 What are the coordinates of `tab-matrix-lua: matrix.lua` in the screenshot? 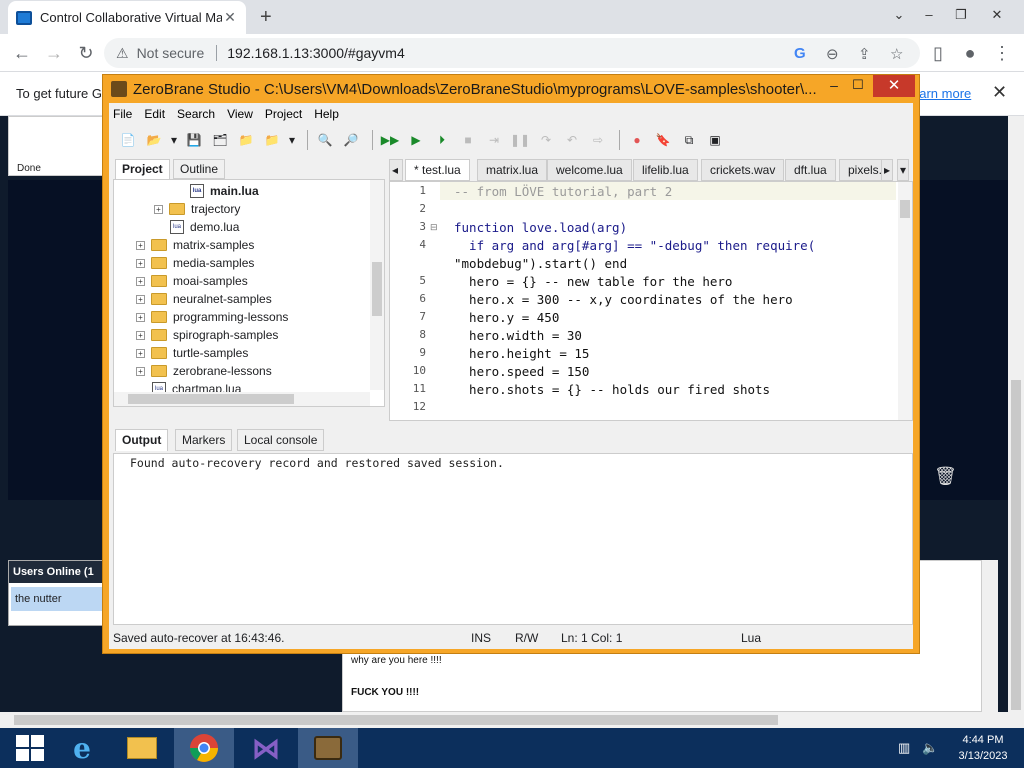 It's located at (512, 170).